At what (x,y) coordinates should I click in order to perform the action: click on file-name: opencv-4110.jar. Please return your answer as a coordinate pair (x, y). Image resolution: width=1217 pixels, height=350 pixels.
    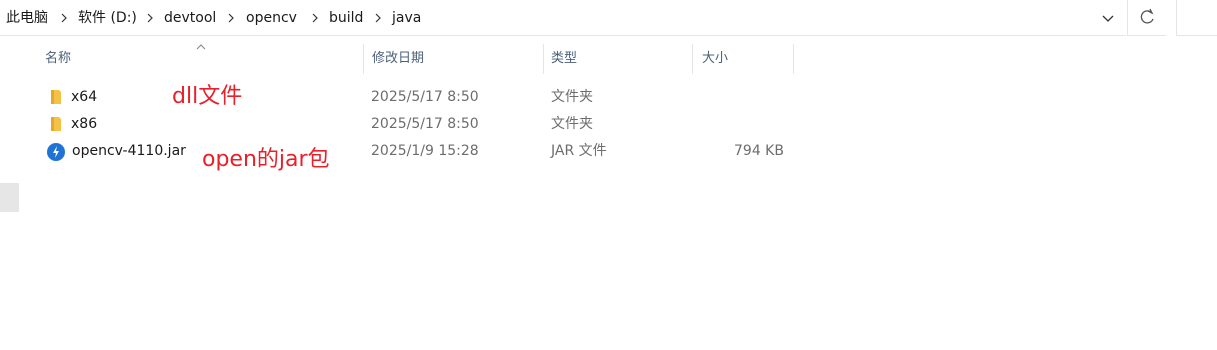
    Looking at the image, I should click on (129, 151).